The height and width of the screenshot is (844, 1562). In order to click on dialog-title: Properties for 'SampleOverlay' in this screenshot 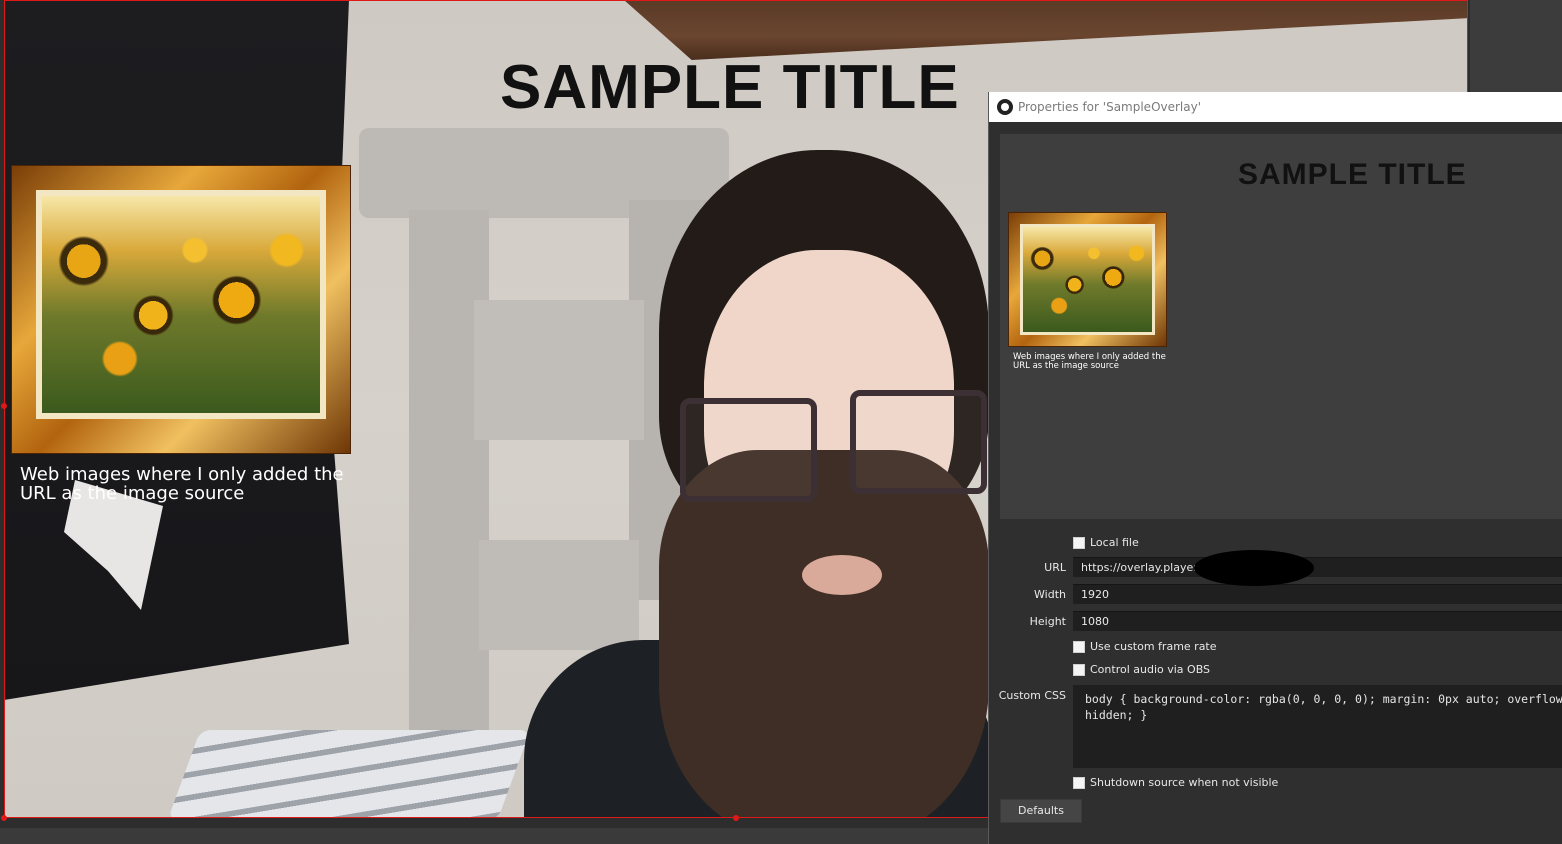, I will do `click(1110, 107)`.